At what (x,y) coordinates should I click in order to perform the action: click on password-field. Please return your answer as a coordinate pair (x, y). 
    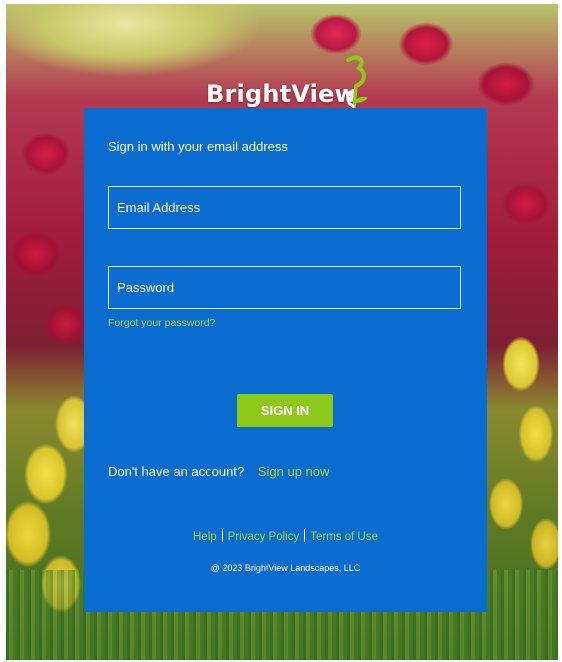
    Looking at the image, I should click on (284, 287).